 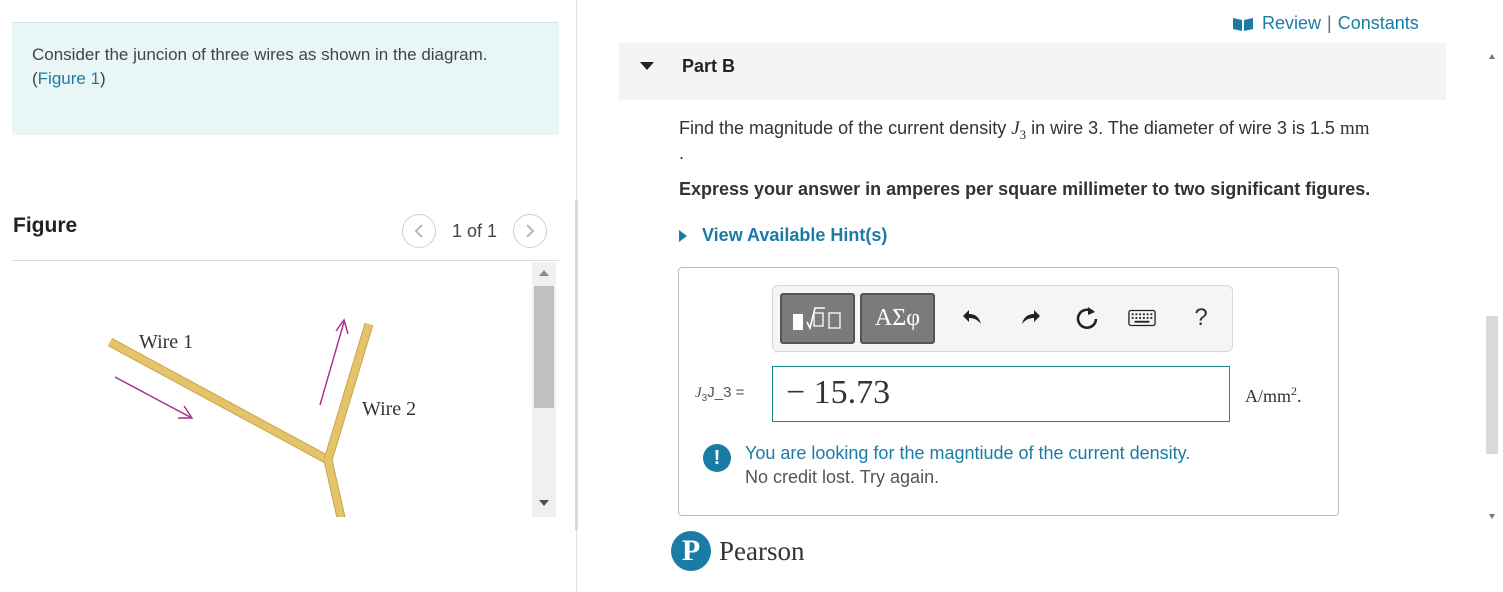 I want to click on next-figure-button, so click(x=530, y=231).